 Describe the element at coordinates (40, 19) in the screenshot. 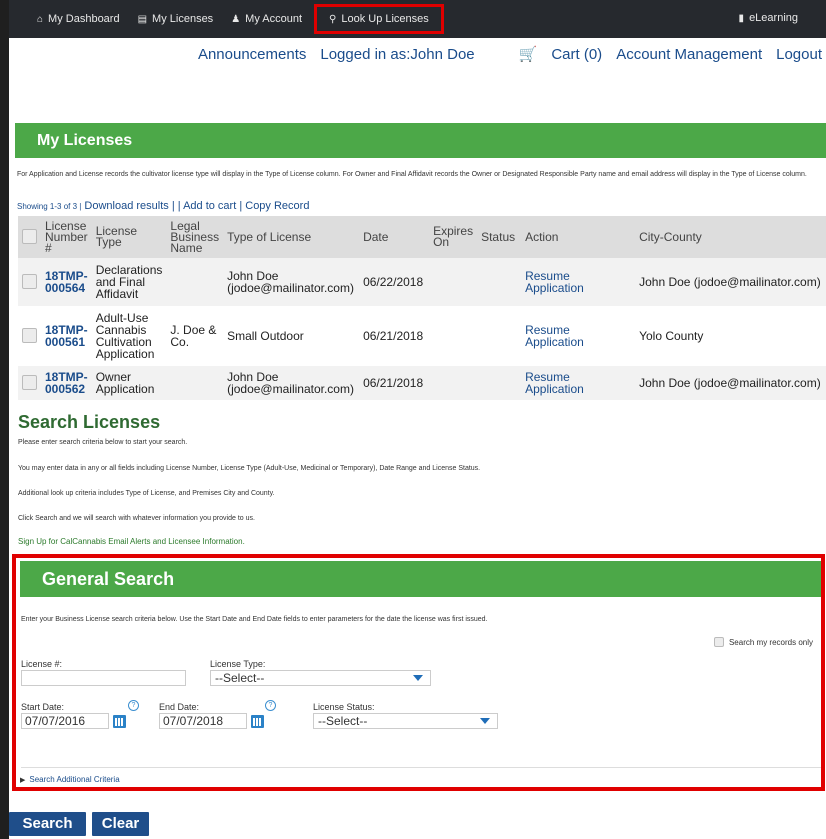

I see `home-icon: ⌂` at that location.